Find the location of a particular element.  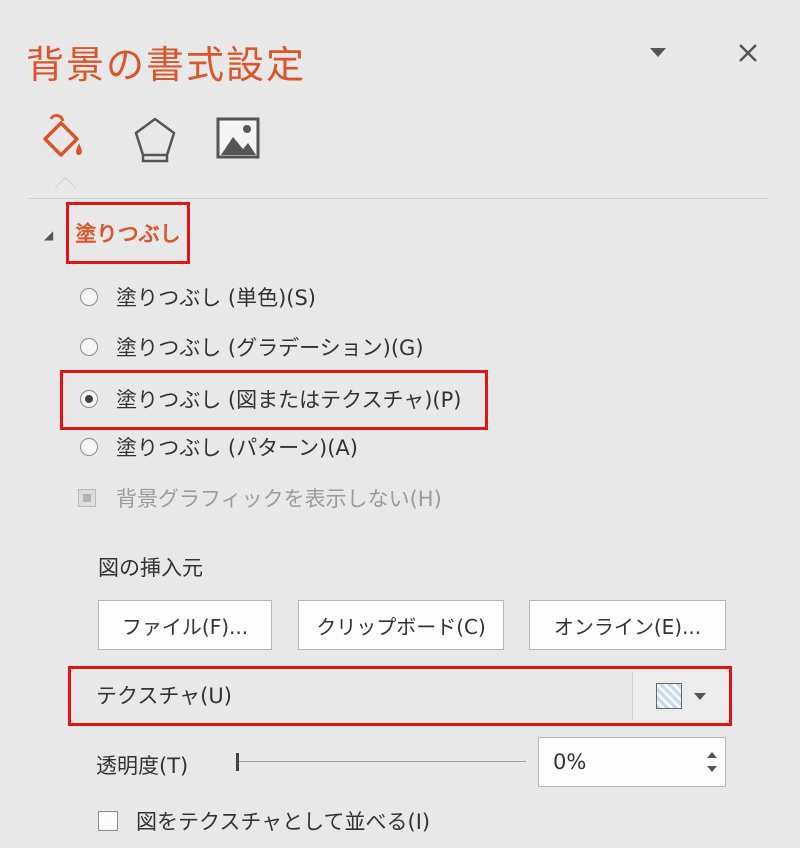

clipboard-button: クリップボード(C) is located at coordinates (401, 625).